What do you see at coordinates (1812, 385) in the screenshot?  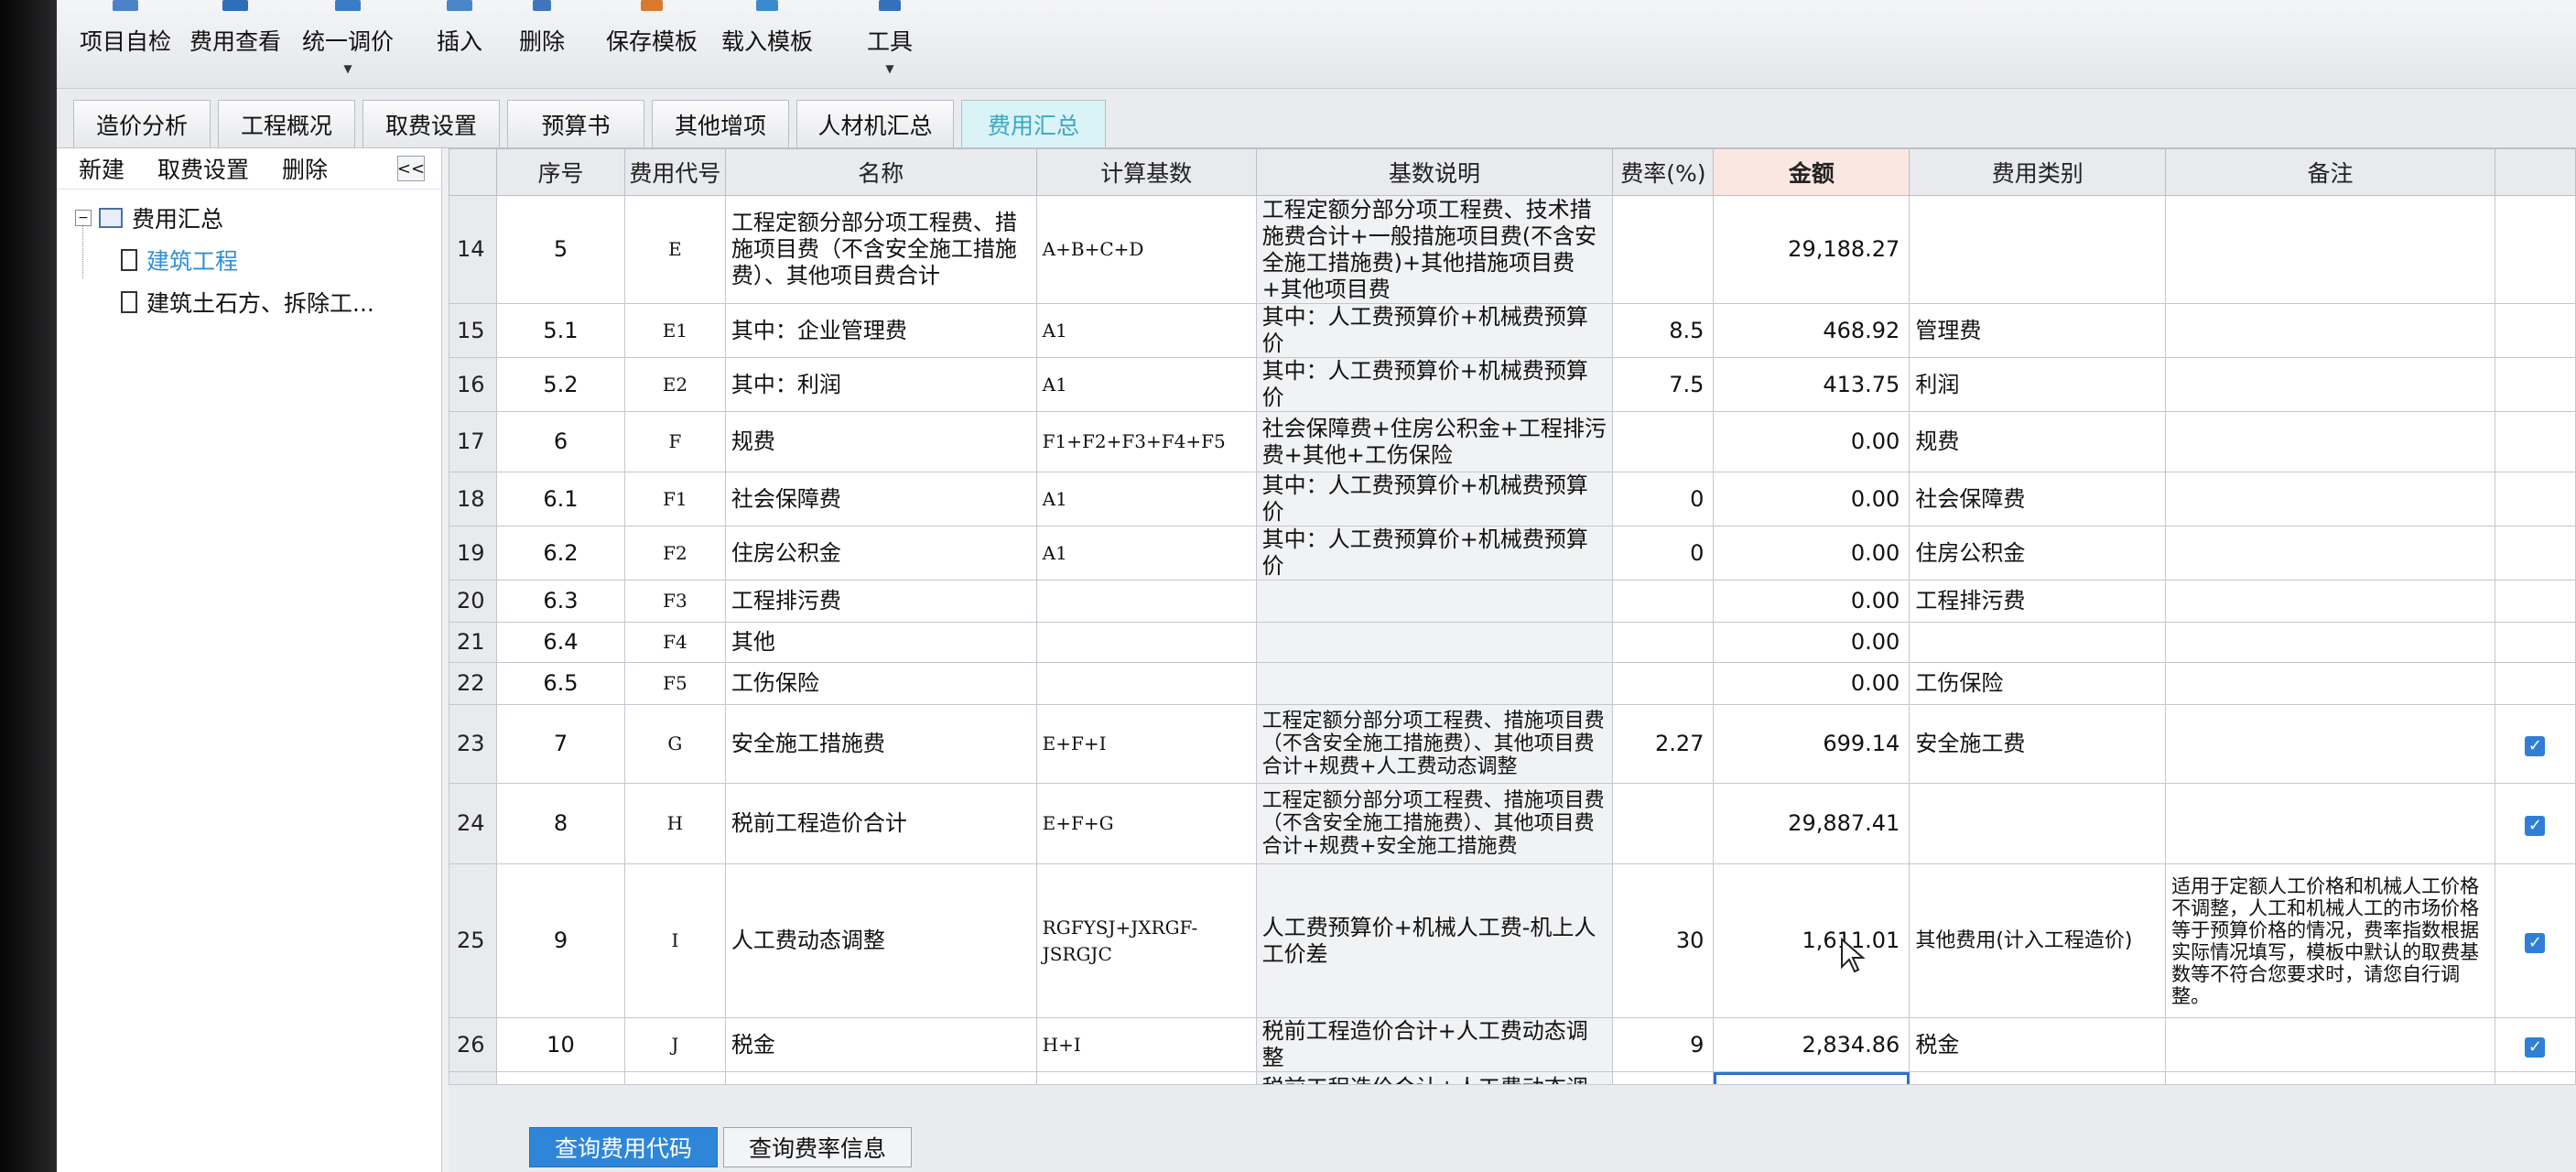 I see `cell-amount: 413.75` at bounding box center [1812, 385].